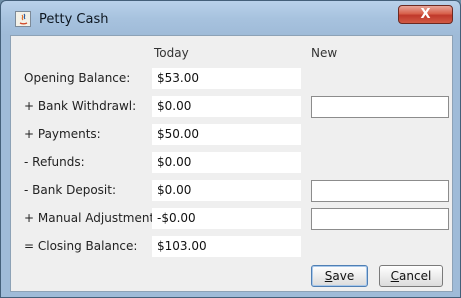 The image size is (461, 298). I want to click on value-refunds: $0.00, so click(226, 162).